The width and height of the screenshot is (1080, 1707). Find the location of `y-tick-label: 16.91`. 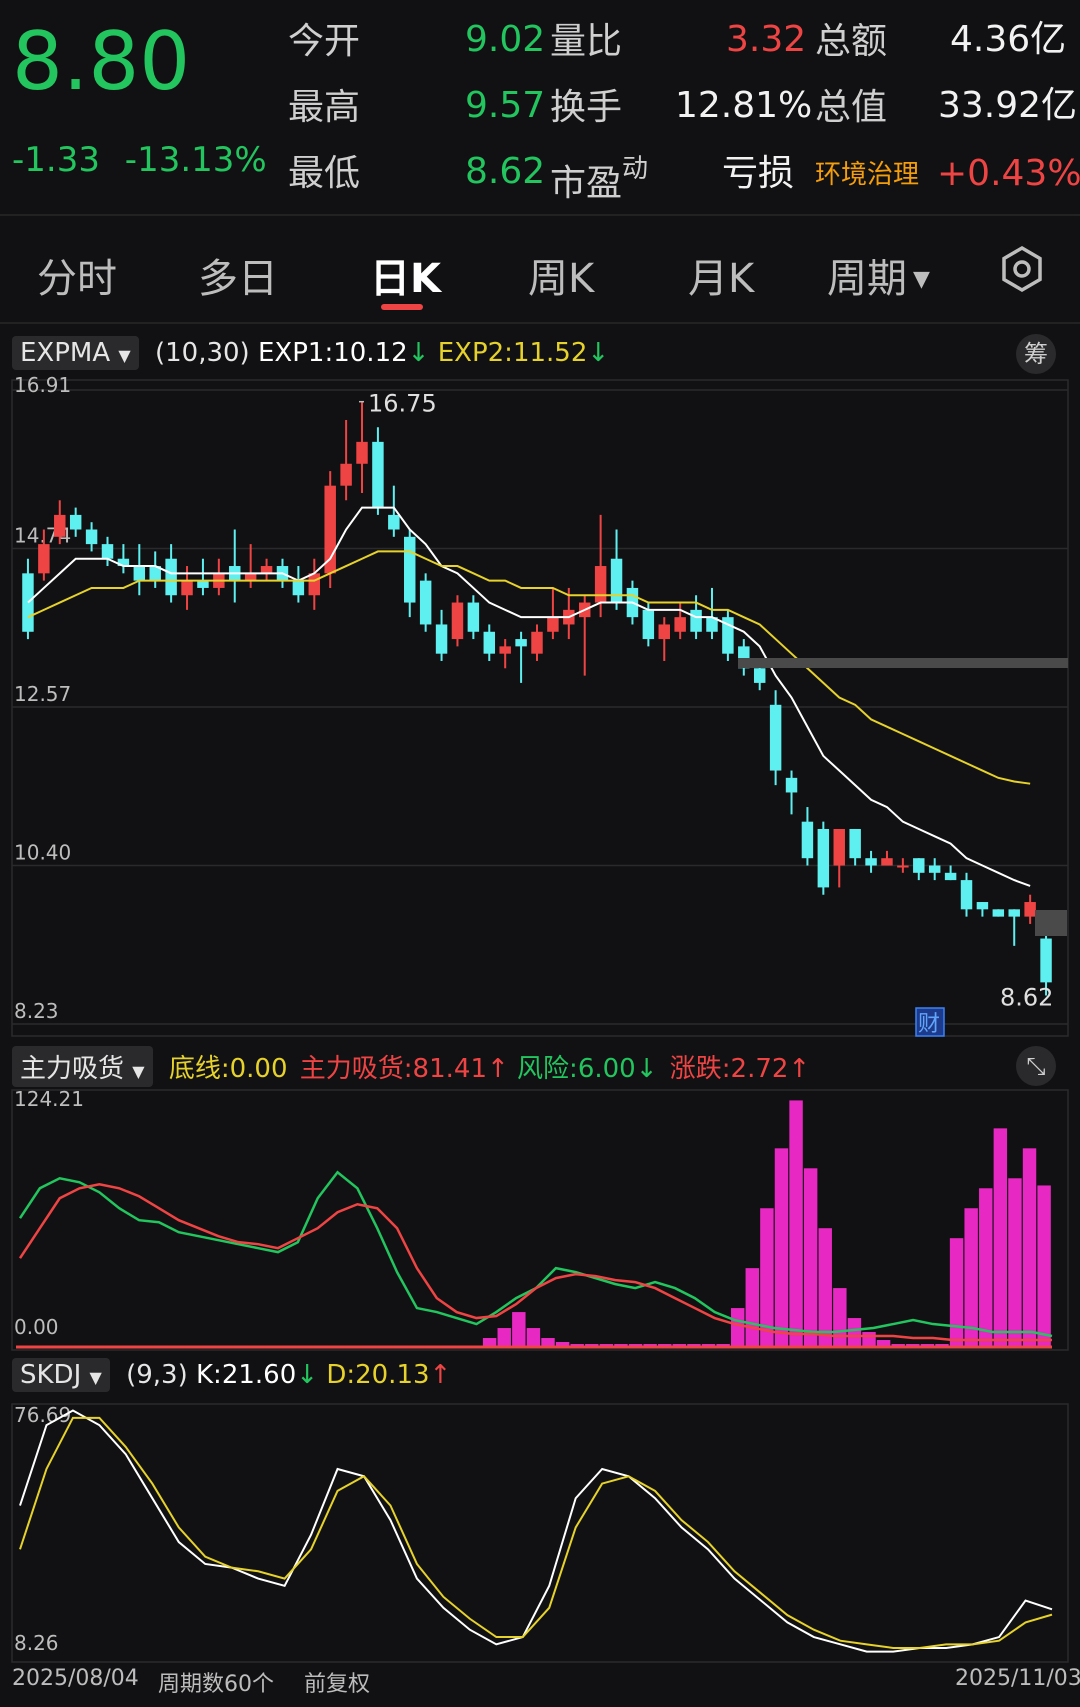

y-tick-label: 16.91 is located at coordinates (42, 385).